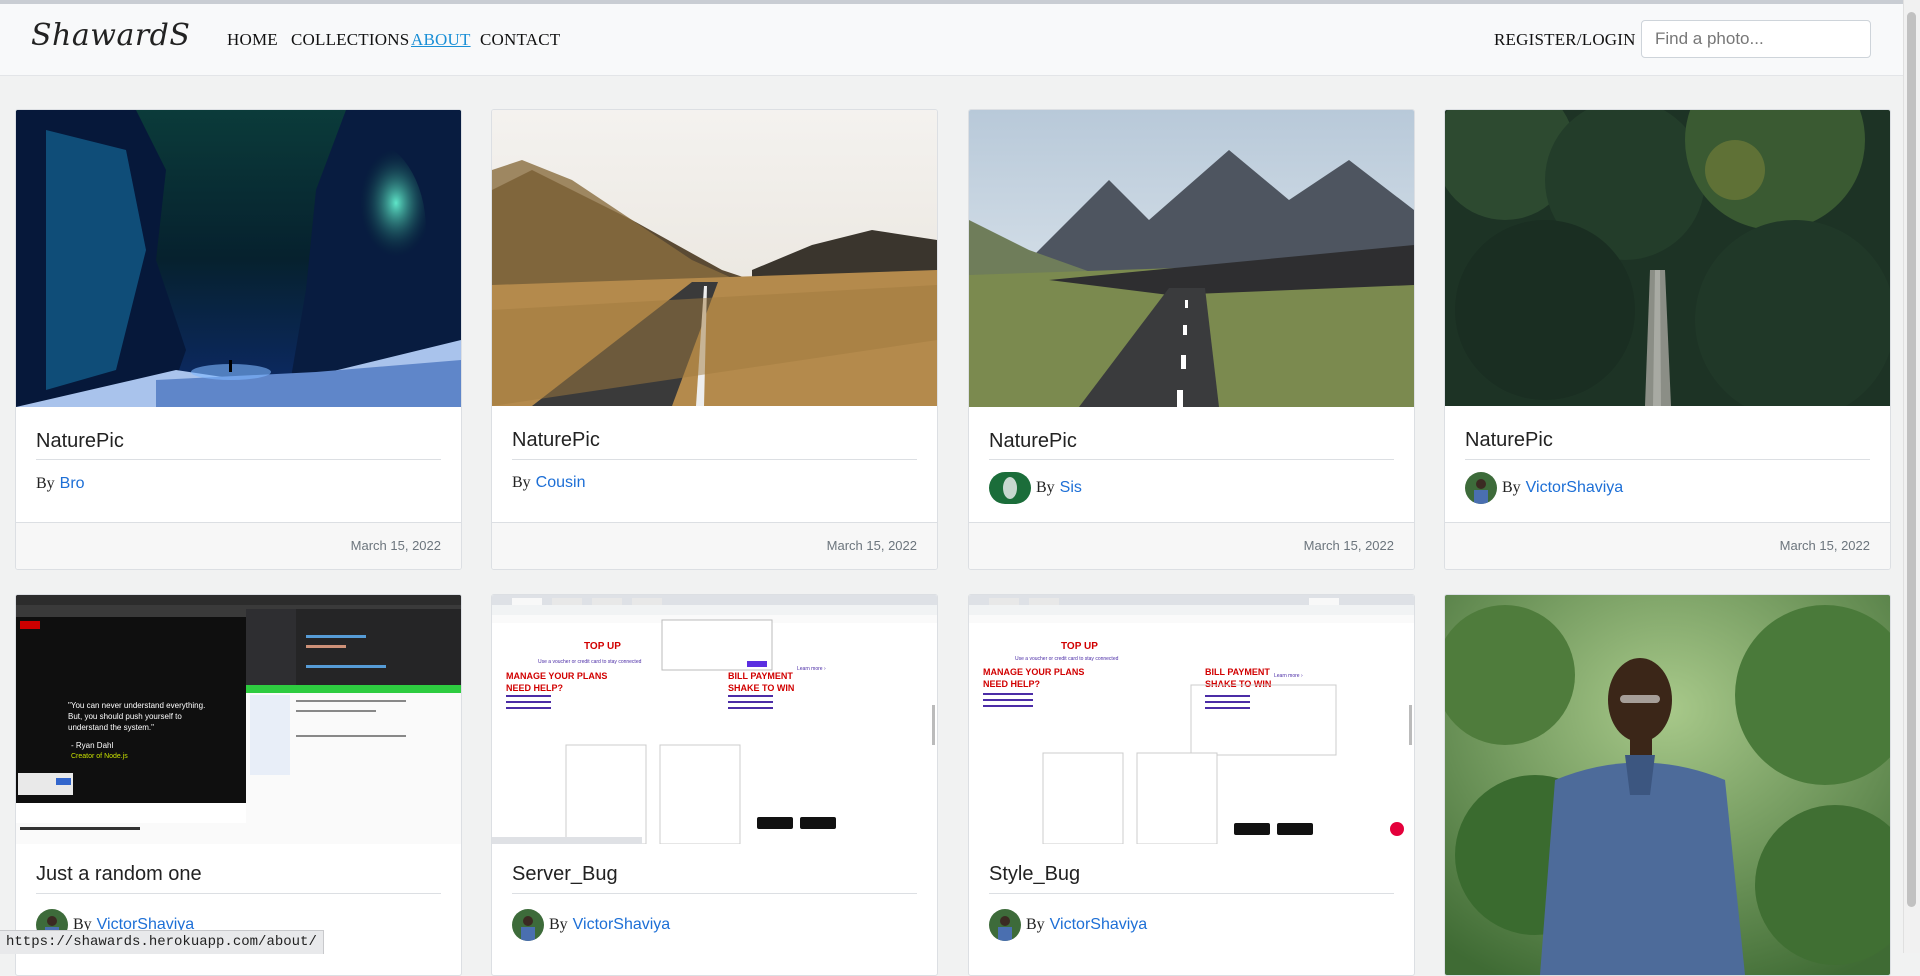 This screenshot has height=976, width=1920. What do you see at coordinates (565, 874) in the screenshot?
I see `card-title: Server_Bug` at bounding box center [565, 874].